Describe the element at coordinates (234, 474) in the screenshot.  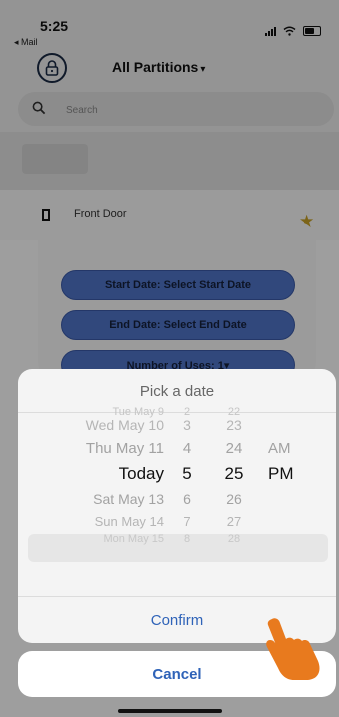
I see `minute-option-selected: 25` at that location.